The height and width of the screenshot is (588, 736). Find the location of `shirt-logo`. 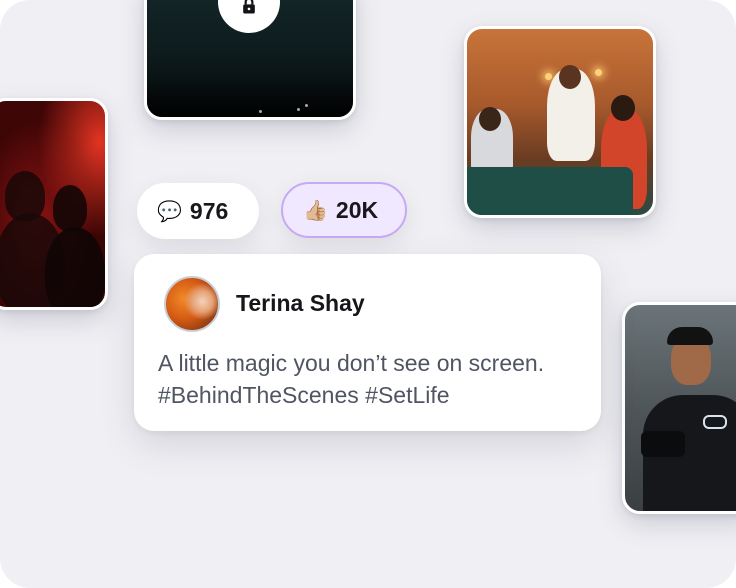

shirt-logo is located at coordinates (715, 422).